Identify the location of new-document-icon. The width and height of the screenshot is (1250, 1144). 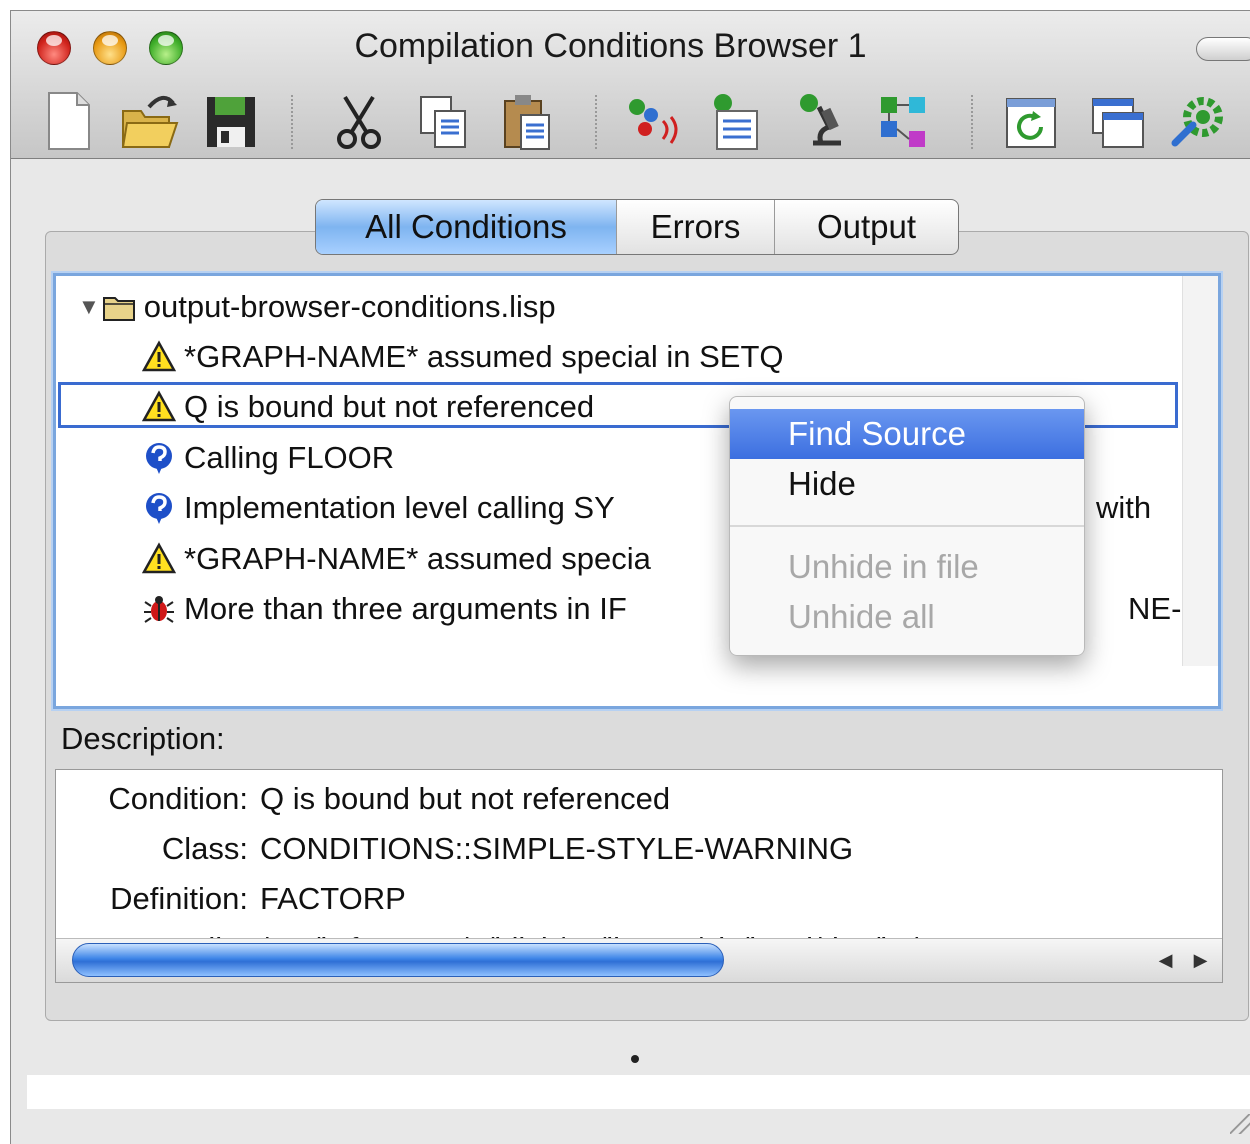
(69, 121).